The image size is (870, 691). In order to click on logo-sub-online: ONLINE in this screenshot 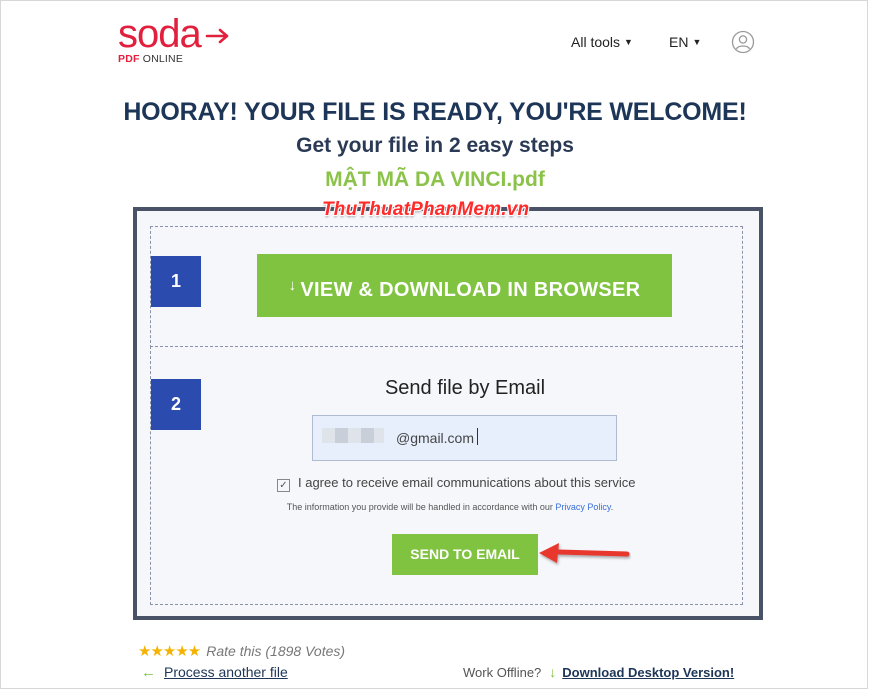, I will do `click(163, 59)`.